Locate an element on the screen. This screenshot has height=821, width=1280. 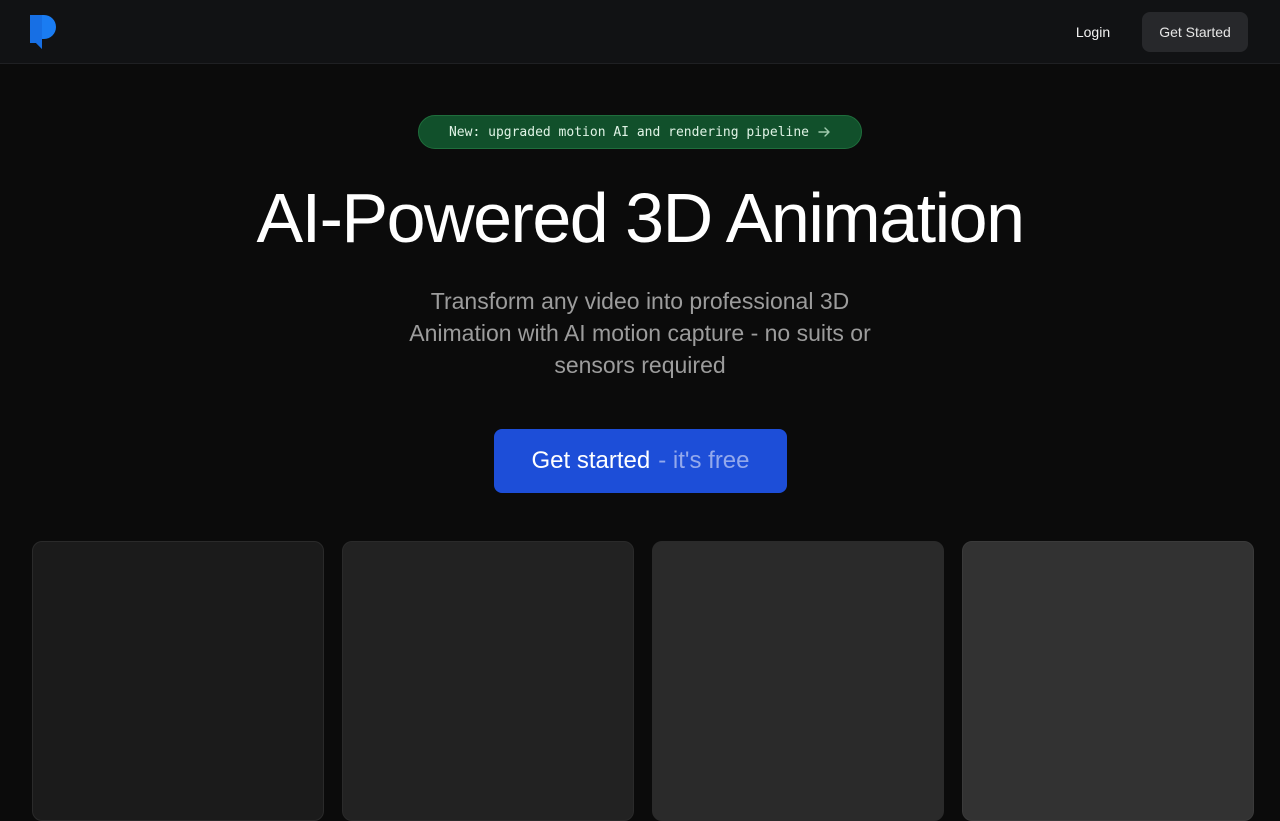
top-navigation-bar: Login Get Started is located at coordinates (640, 32).